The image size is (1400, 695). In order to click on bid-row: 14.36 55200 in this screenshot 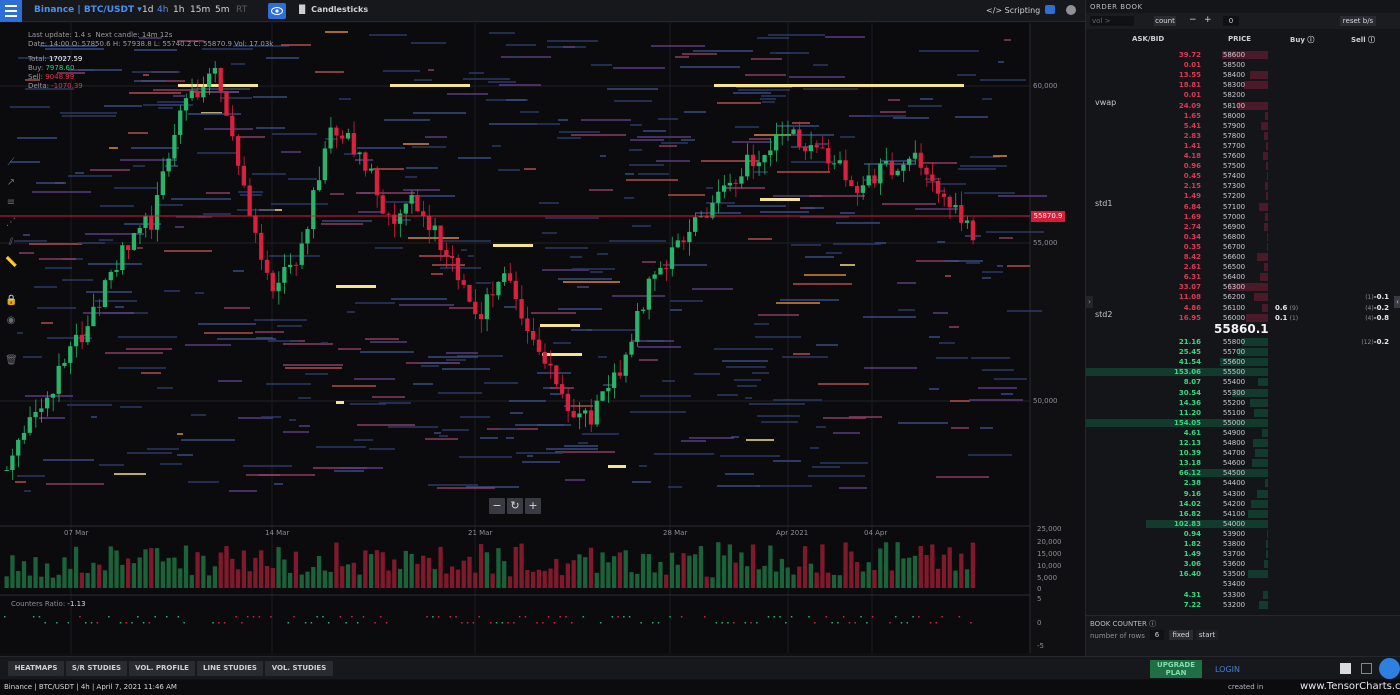, I will do `click(1243, 403)`.